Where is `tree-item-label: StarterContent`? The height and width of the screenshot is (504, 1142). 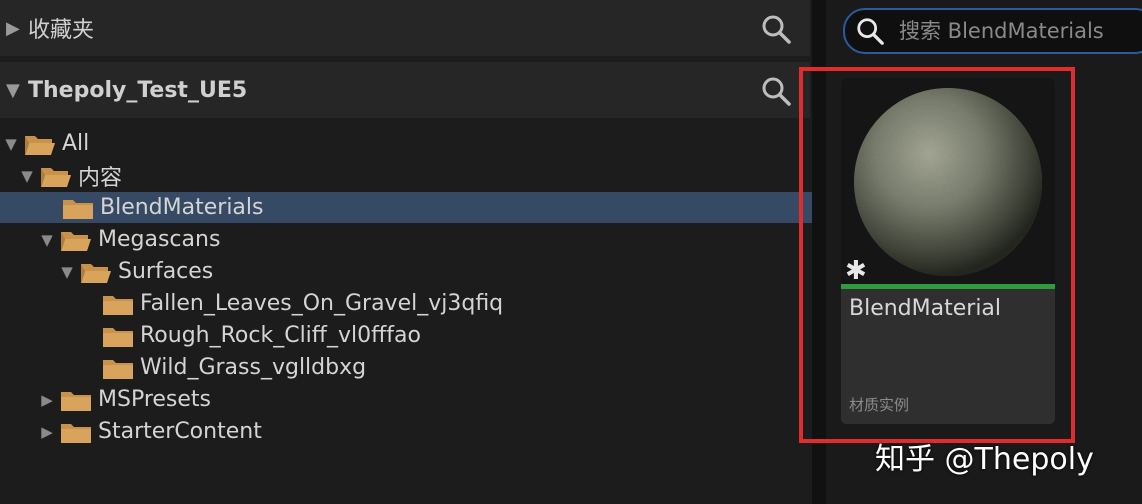 tree-item-label: StarterContent is located at coordinates (180, 431).